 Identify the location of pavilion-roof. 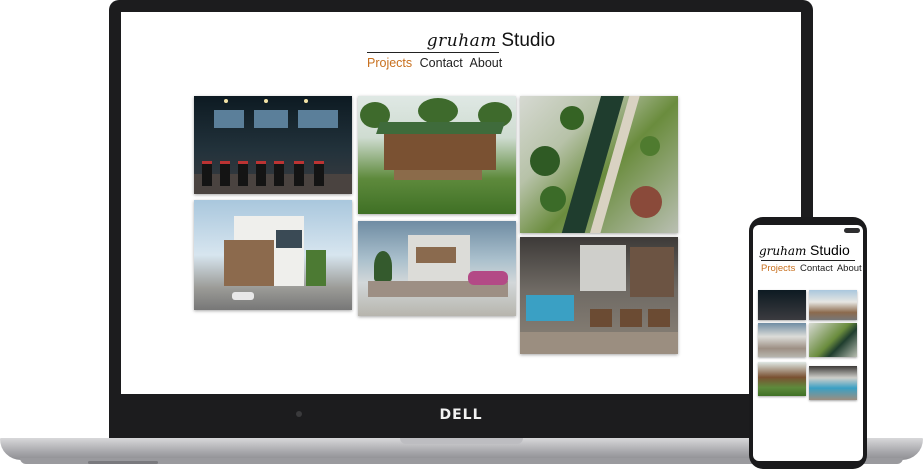
(440, 128).